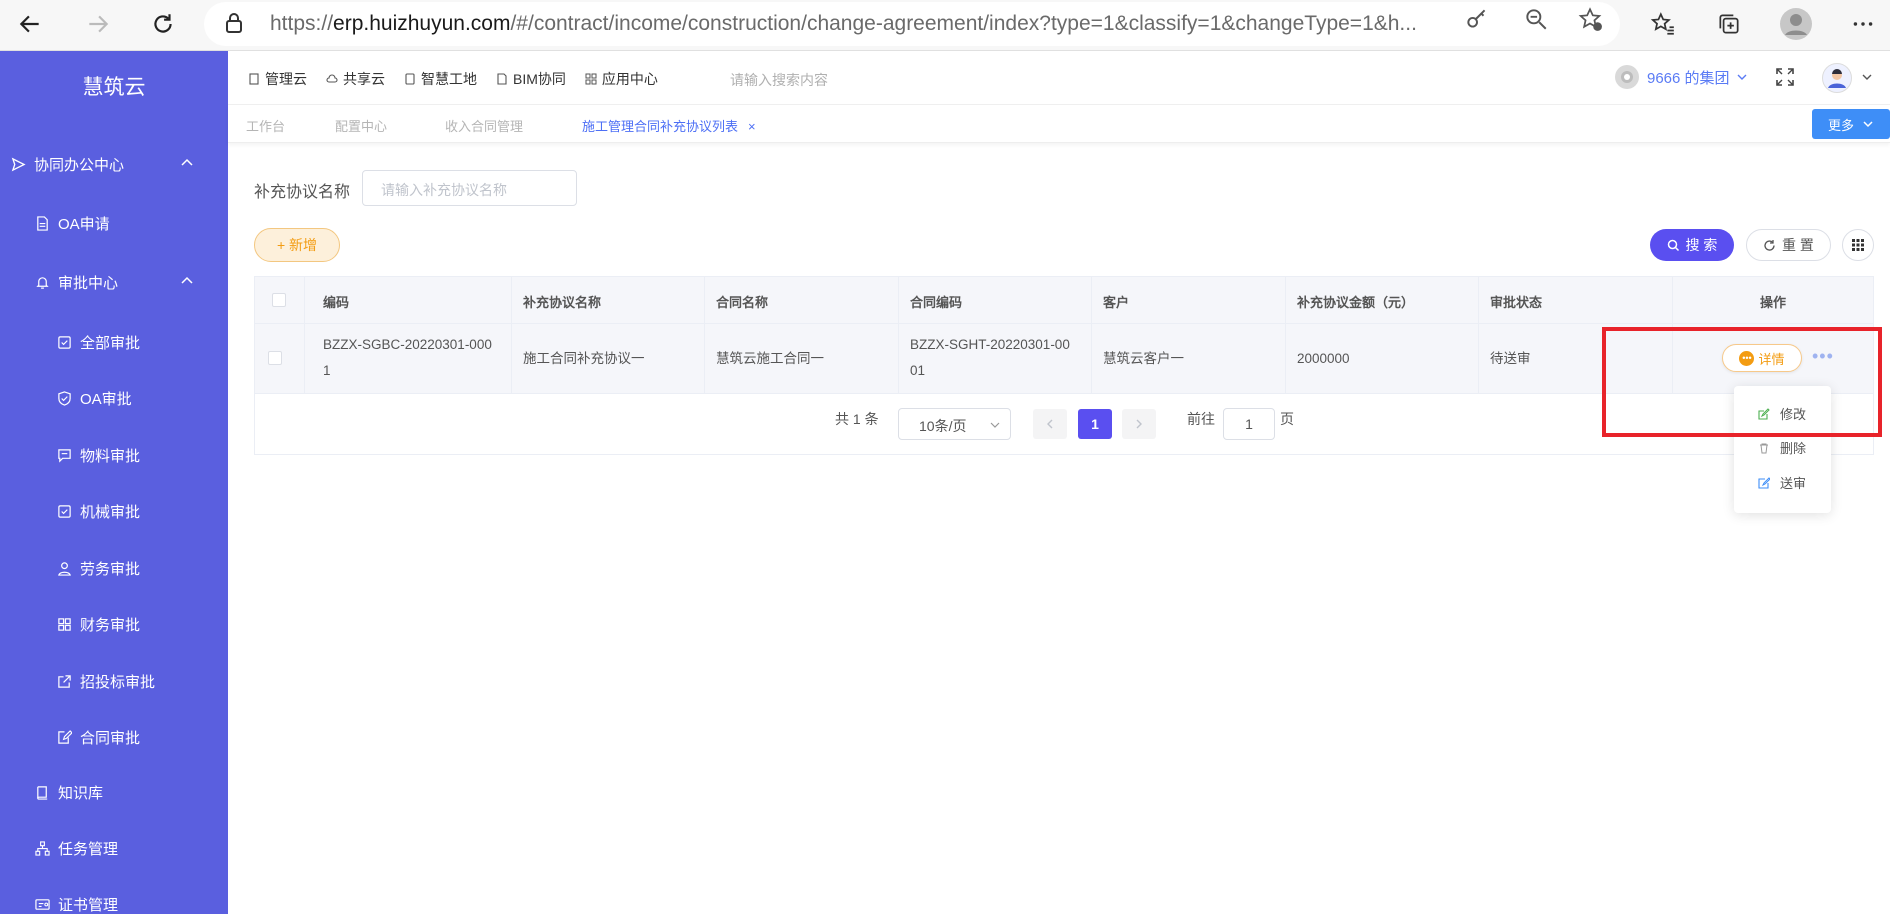 This screenshot has height=914, width=1890. I want to click on chevron-up-icon, so click(187, 280).